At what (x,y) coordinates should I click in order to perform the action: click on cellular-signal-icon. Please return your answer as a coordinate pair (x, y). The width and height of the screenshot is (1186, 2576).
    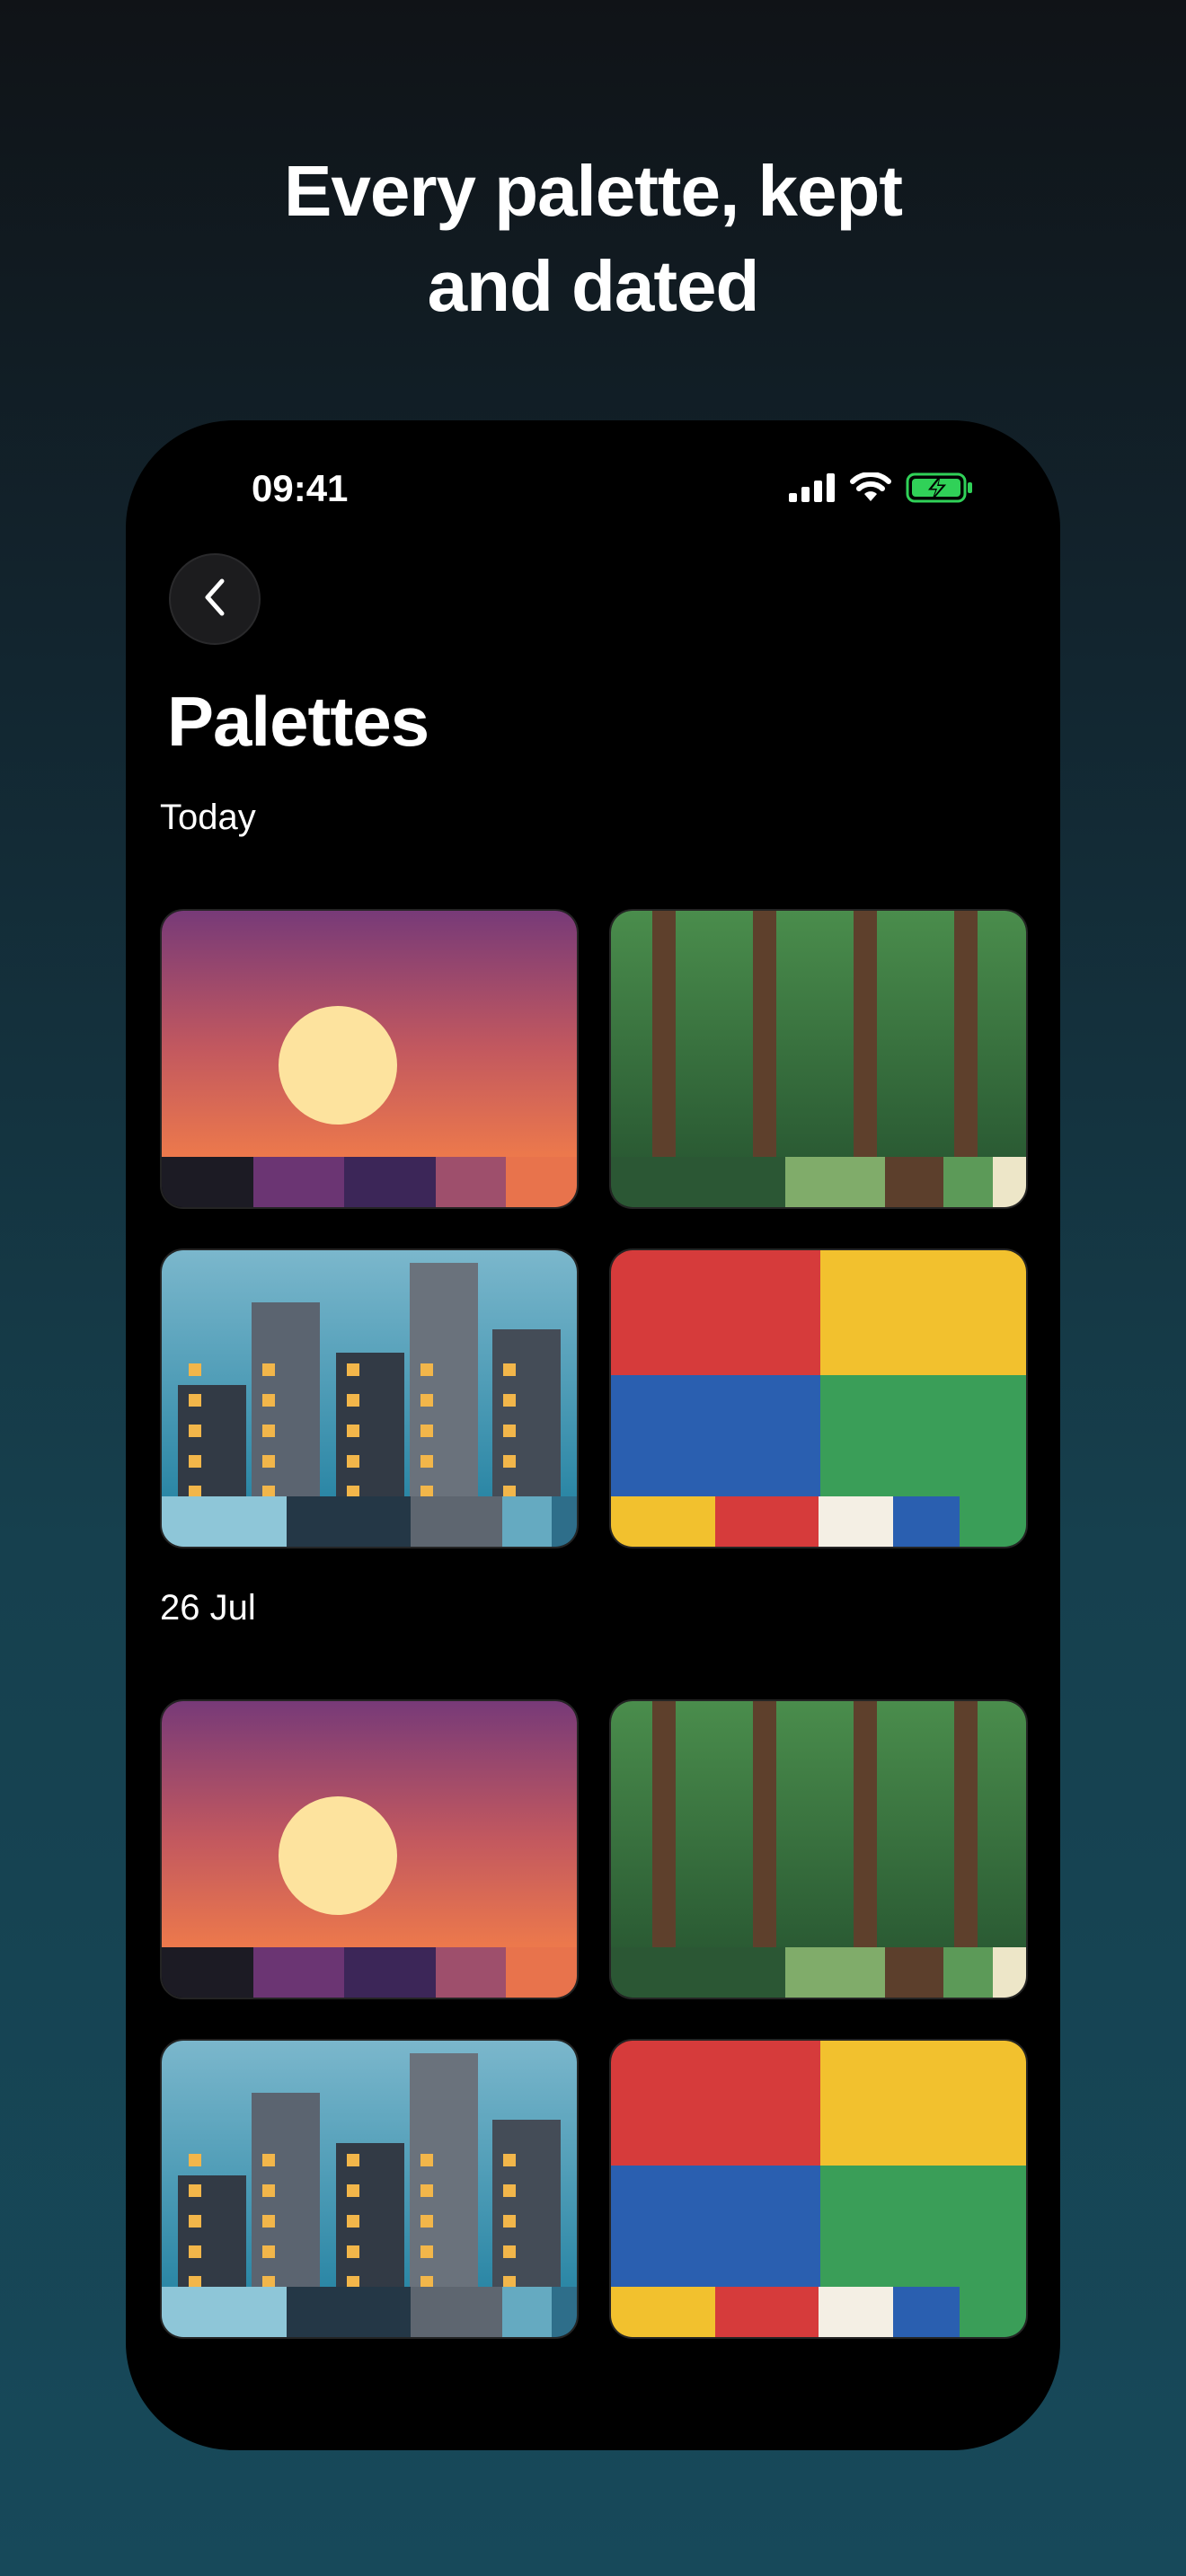
    Looking at the image, I should click on (812, 490).